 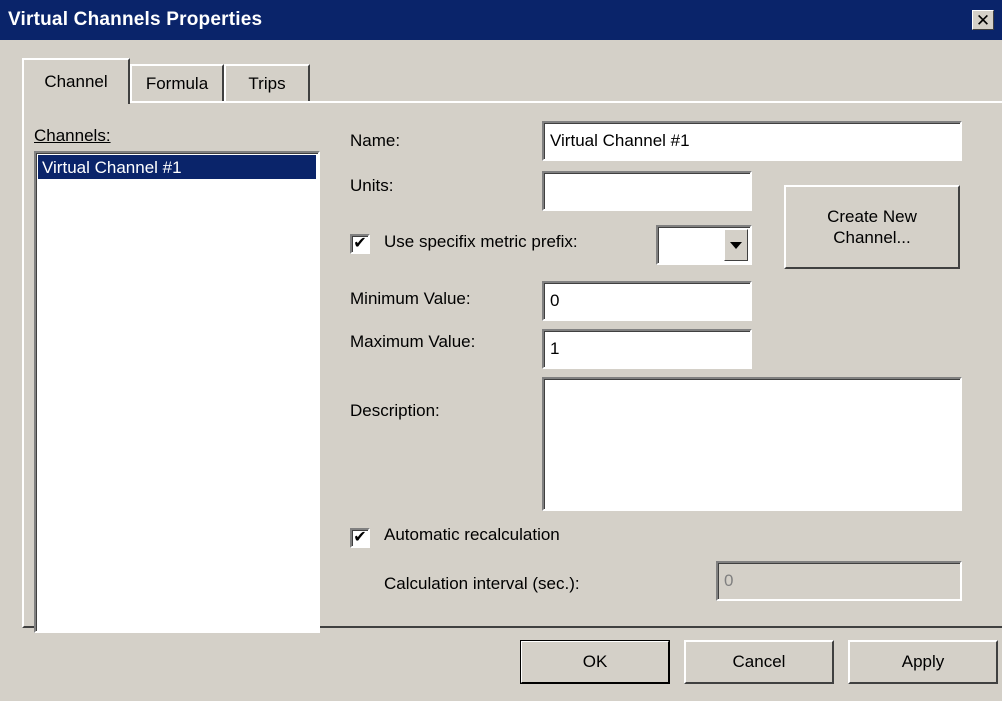 I want to click on chevron-down-icon, so click(x=736, y=245).